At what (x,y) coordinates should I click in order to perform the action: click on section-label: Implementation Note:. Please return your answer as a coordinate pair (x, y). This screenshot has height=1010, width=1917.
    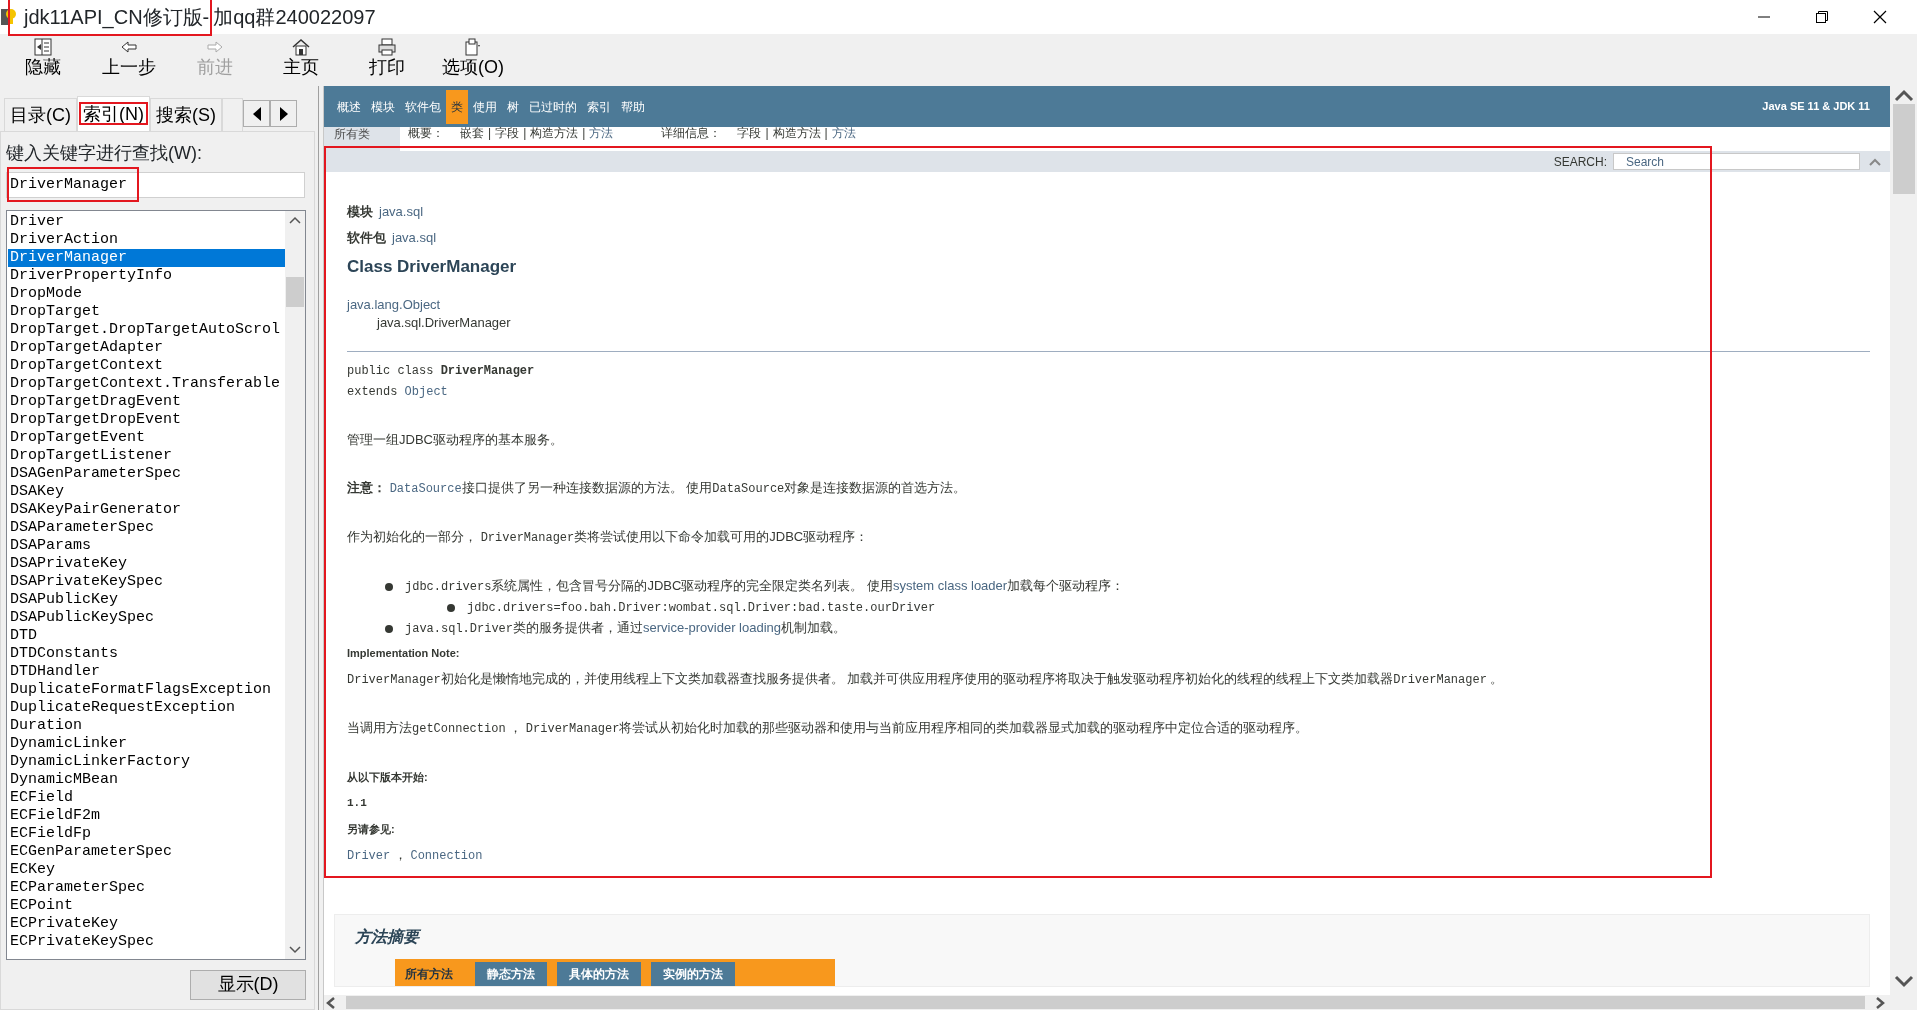
    Looking at the image, I should click on (404, 653).